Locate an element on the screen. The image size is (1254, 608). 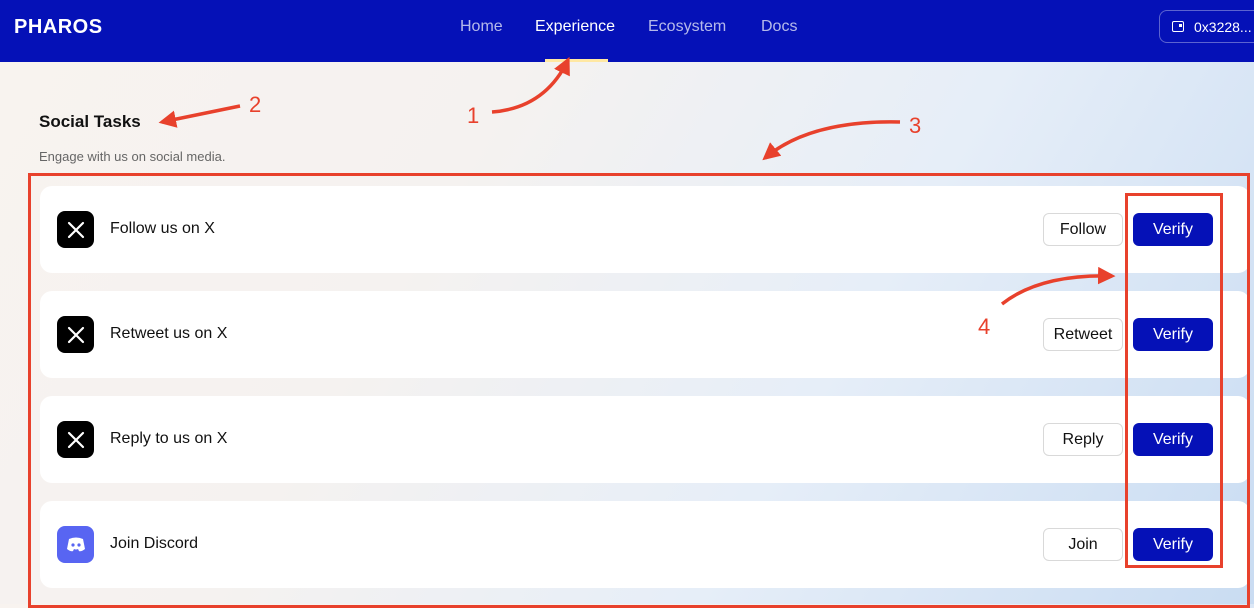
annotation-number-4: 4 is located at coordinates (984, 326).